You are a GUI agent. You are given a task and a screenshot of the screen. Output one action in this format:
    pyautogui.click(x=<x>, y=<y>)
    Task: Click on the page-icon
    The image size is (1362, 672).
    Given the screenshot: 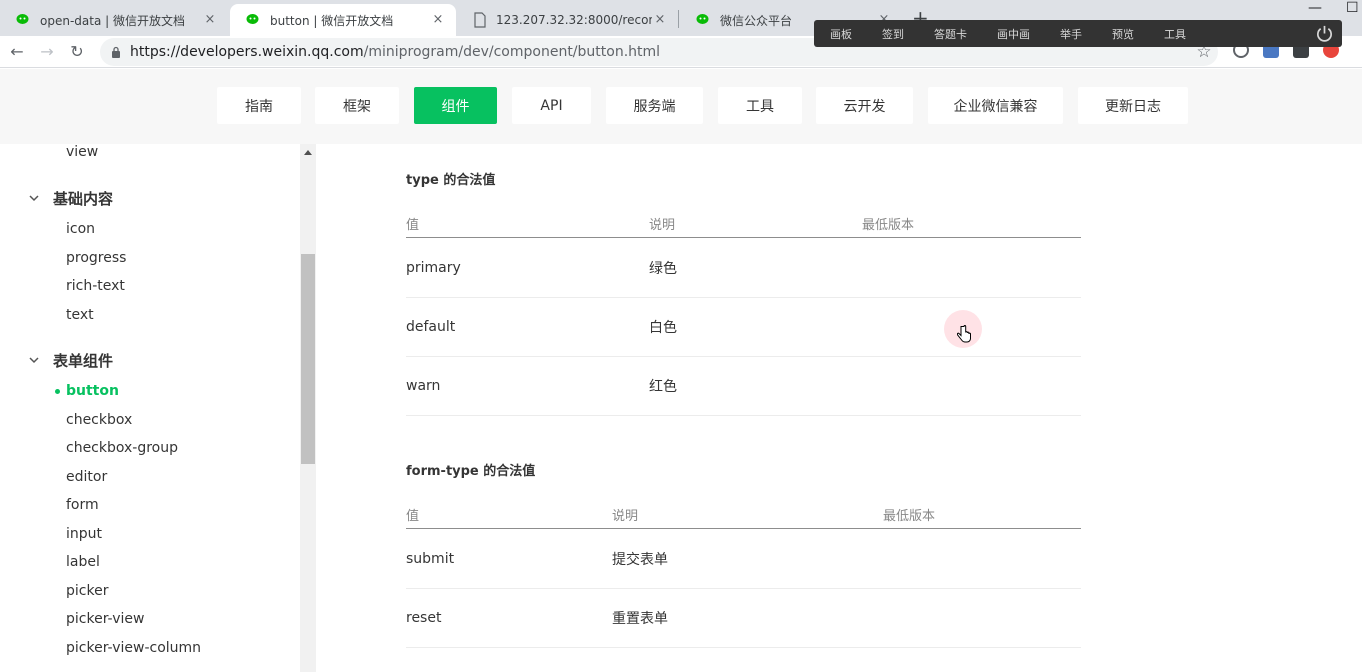 What is the action you would take?
    pyautogui.click(x=480, y=20)
    